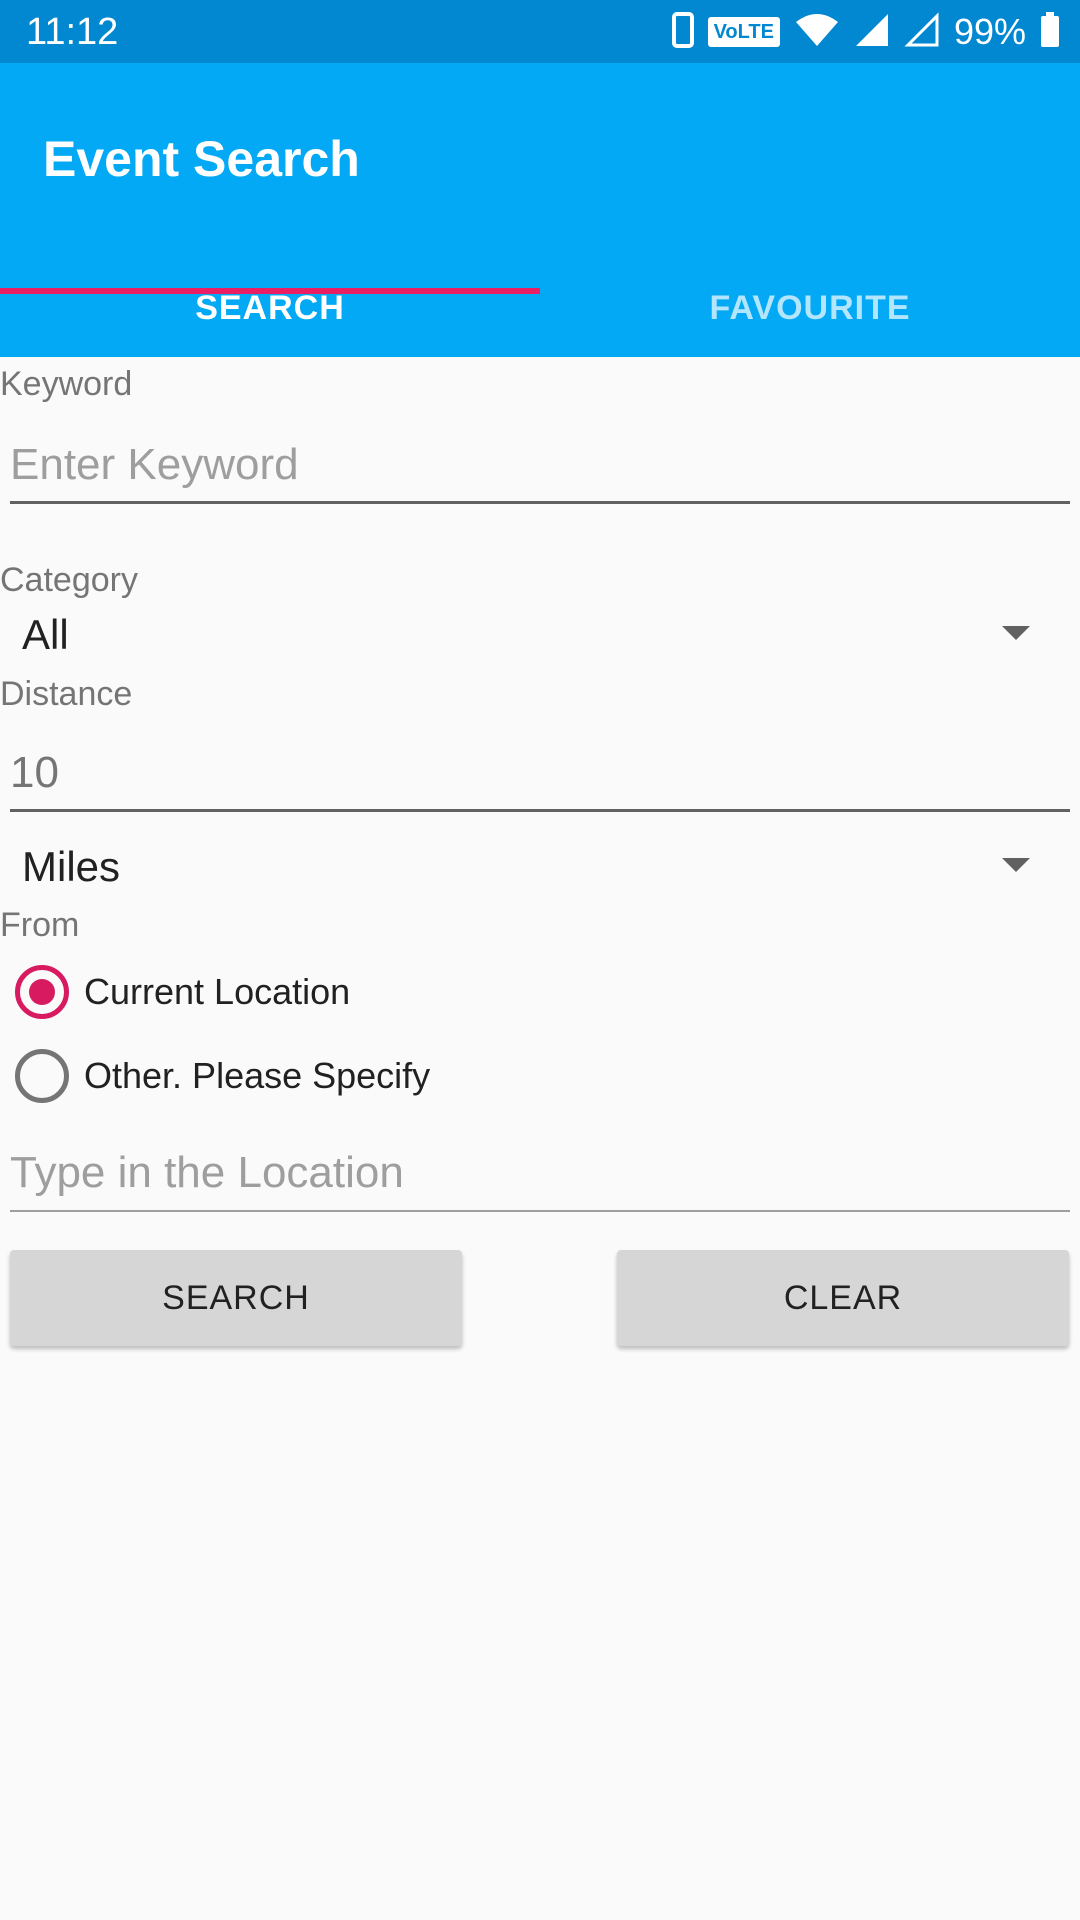 This screenshot has height=1920, width=1080. I want to click on from-label: From, so click(40, 925).